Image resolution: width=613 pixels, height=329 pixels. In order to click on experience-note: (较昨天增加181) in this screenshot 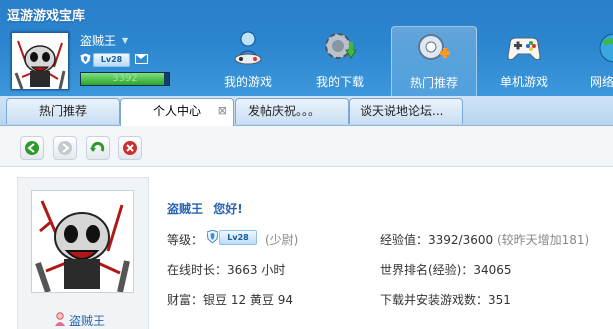, I will do `click(543, 240)`.